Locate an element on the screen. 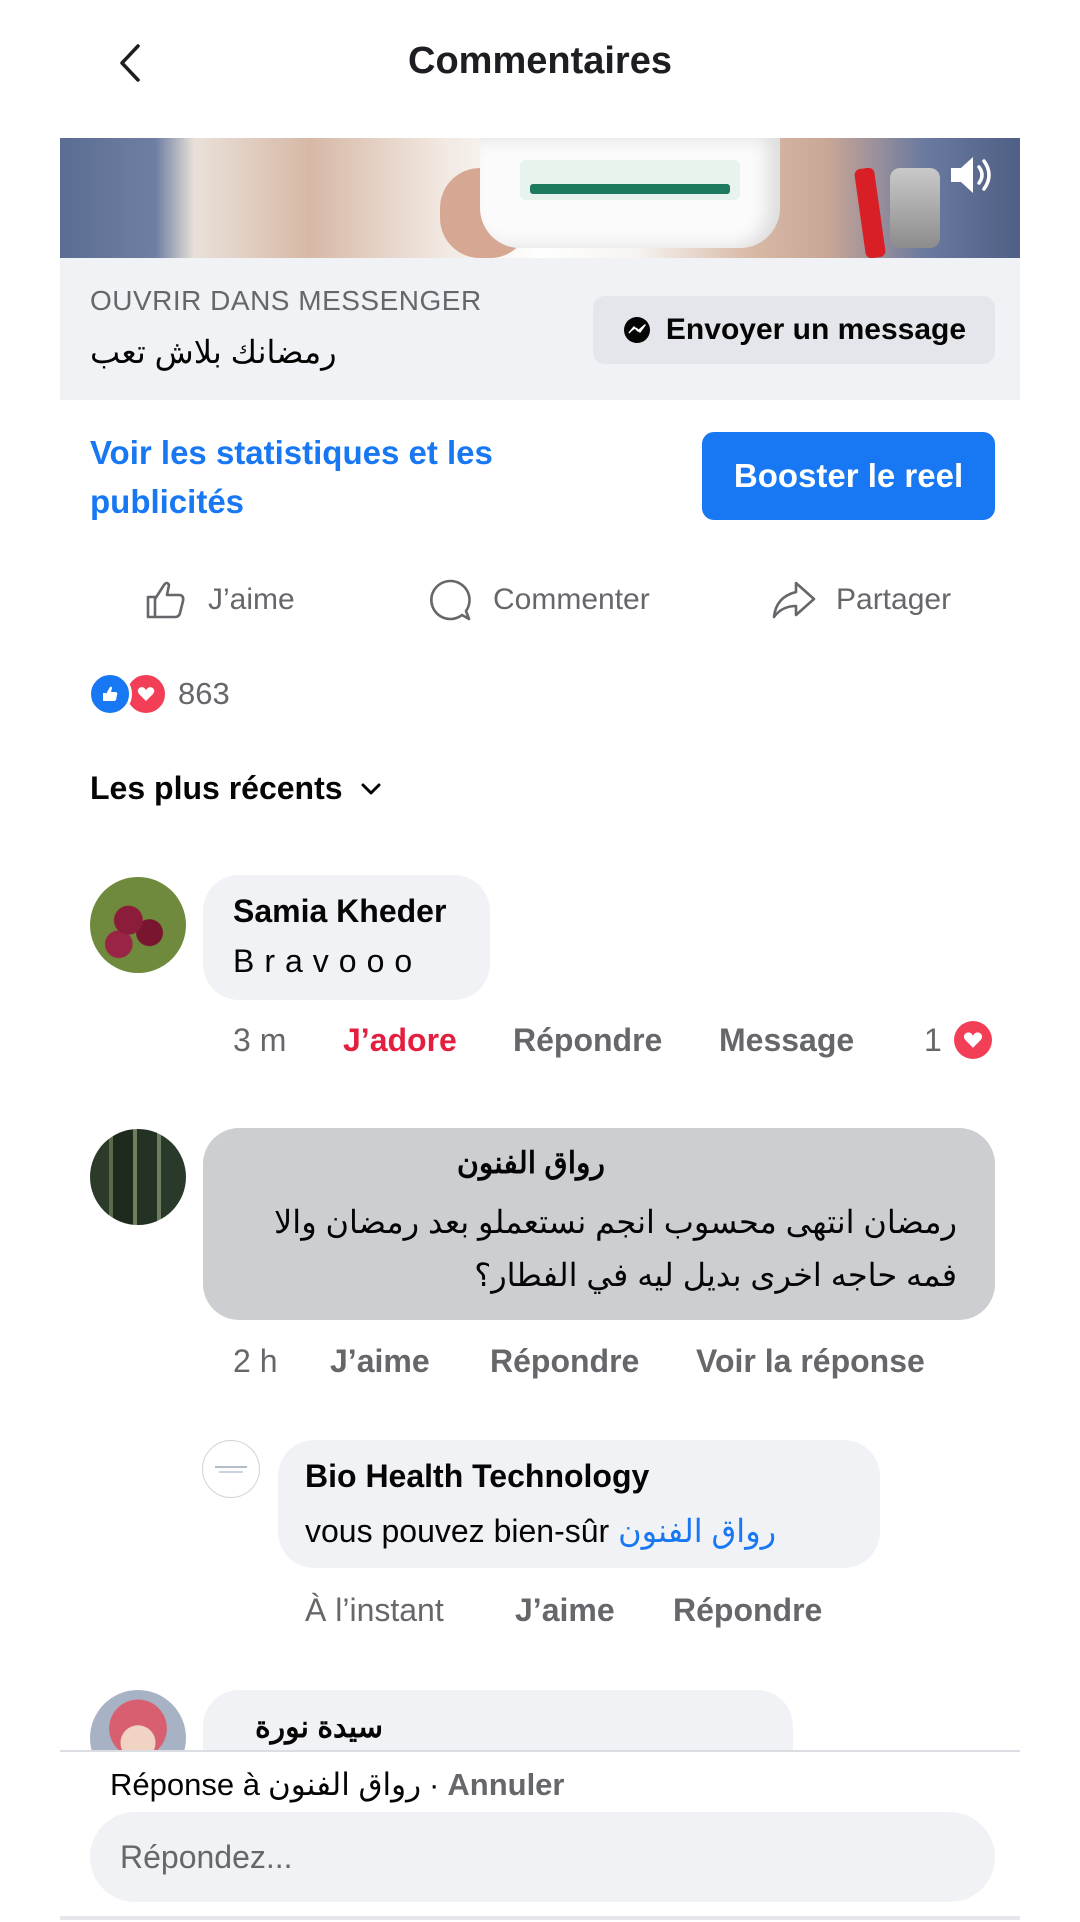  comment-actions: 2 h J’aime Répondre Voir la réponse is located at coordinates (579, 1361).